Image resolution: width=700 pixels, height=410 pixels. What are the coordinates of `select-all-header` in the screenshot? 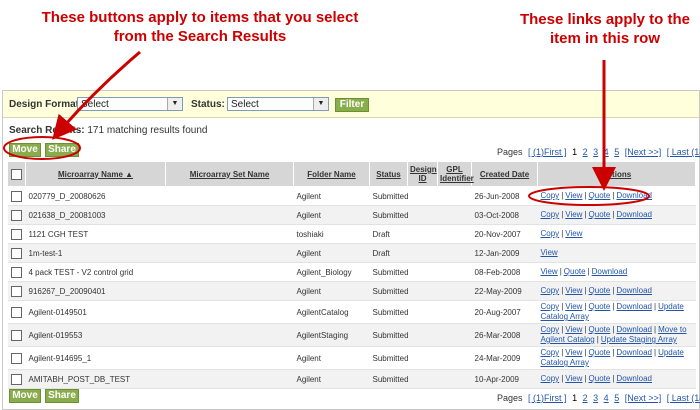 It's located at (16, 174).